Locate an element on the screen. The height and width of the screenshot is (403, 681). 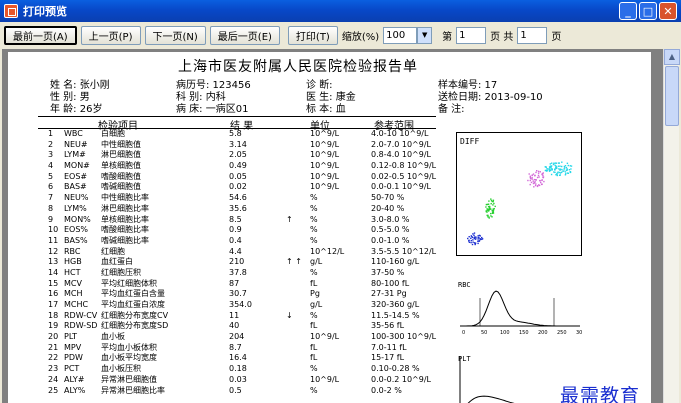
cell-code: MCV is located at coordinates (73, 283).